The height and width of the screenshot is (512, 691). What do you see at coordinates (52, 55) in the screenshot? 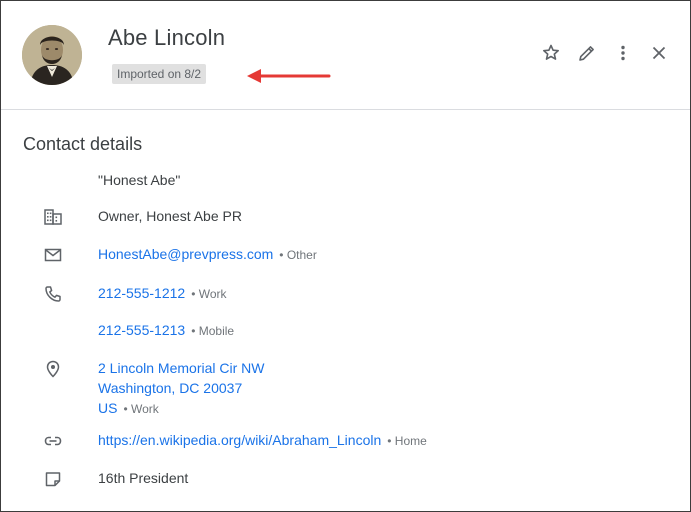
I see `contact-avatar` at bounding box center [52, 55].